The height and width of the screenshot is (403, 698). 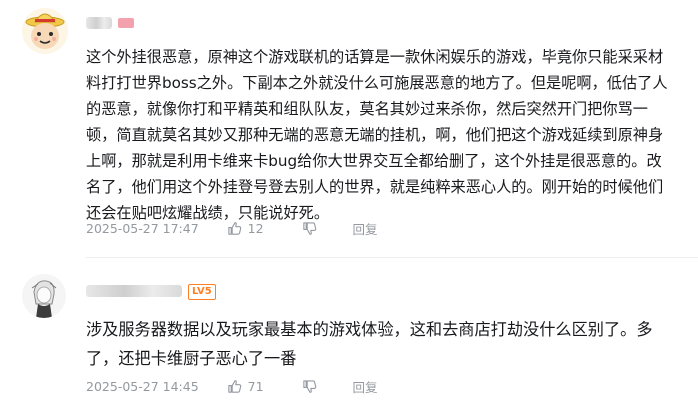 I want to click on straw-hat-avatar-icon, so click(x=45, y=31).